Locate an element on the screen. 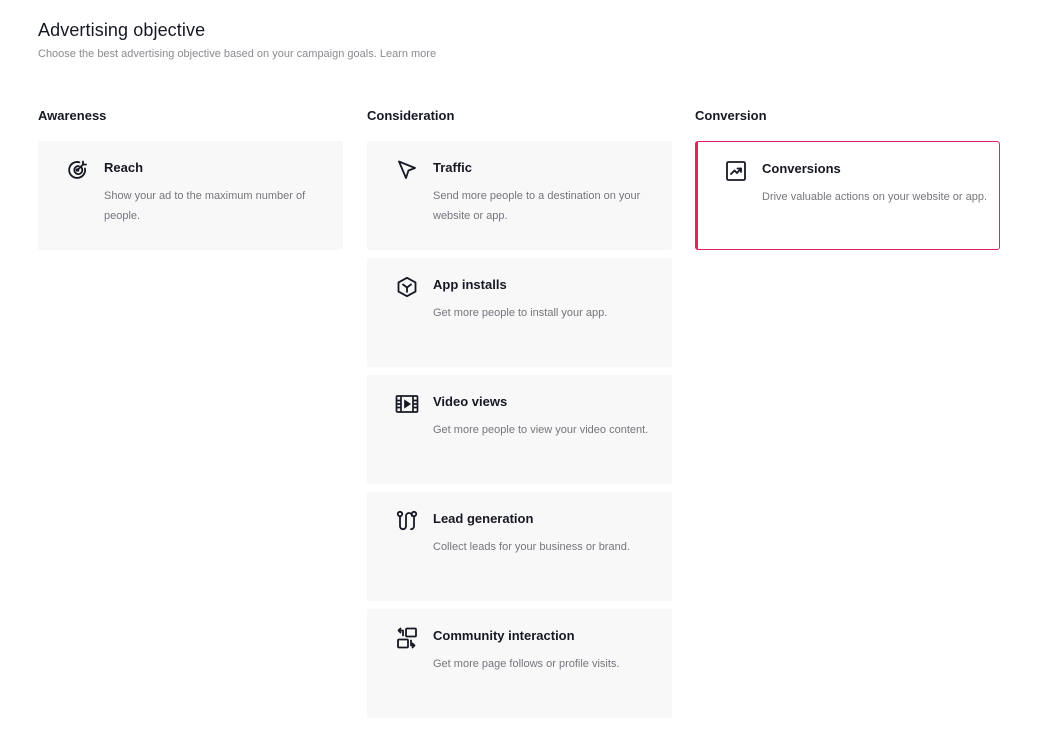 The height and width of the screenshot is (740, 1056). awareness-heading: Awareness is located at coordinates (72, 115).